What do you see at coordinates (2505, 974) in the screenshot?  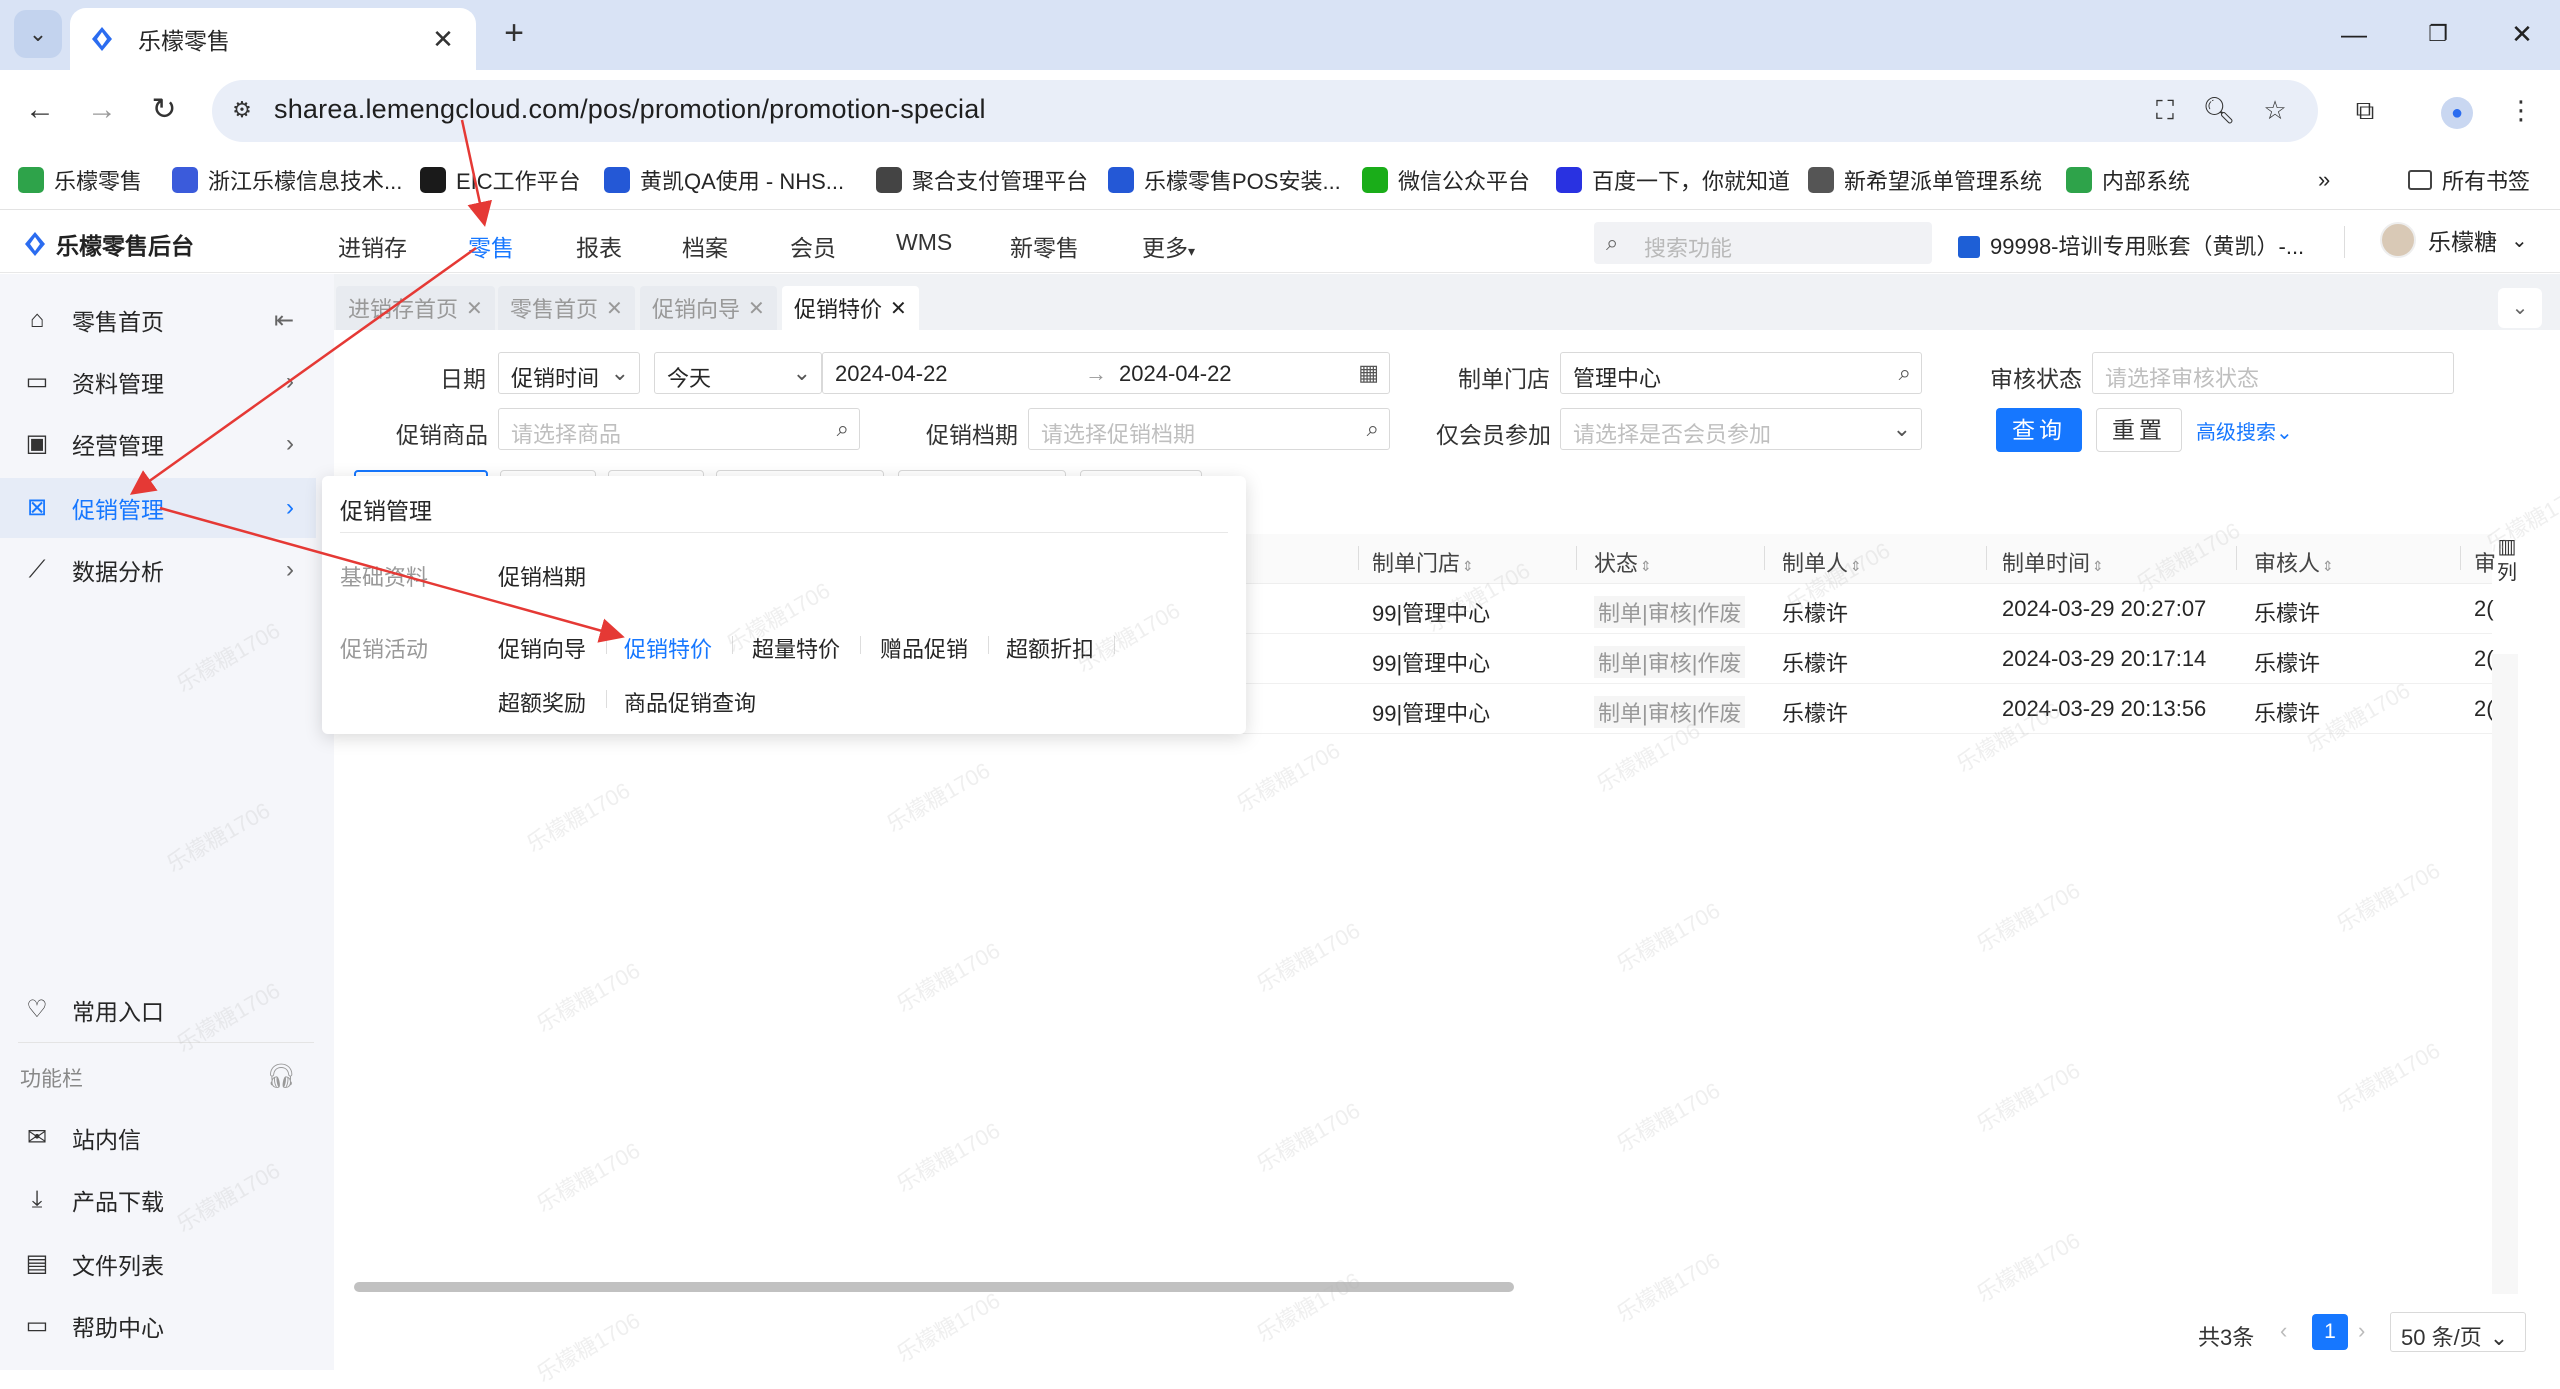 I see `vertical-scrollbar` at bounding box center [2505, 974].